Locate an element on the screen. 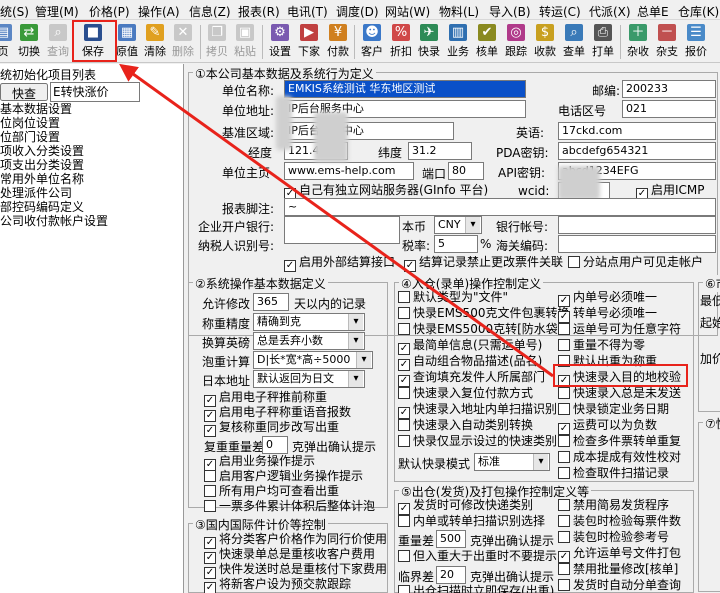 This screenshot has height=593, width=720. menu-import: 导入(B) is located at coordinates (510, 11).